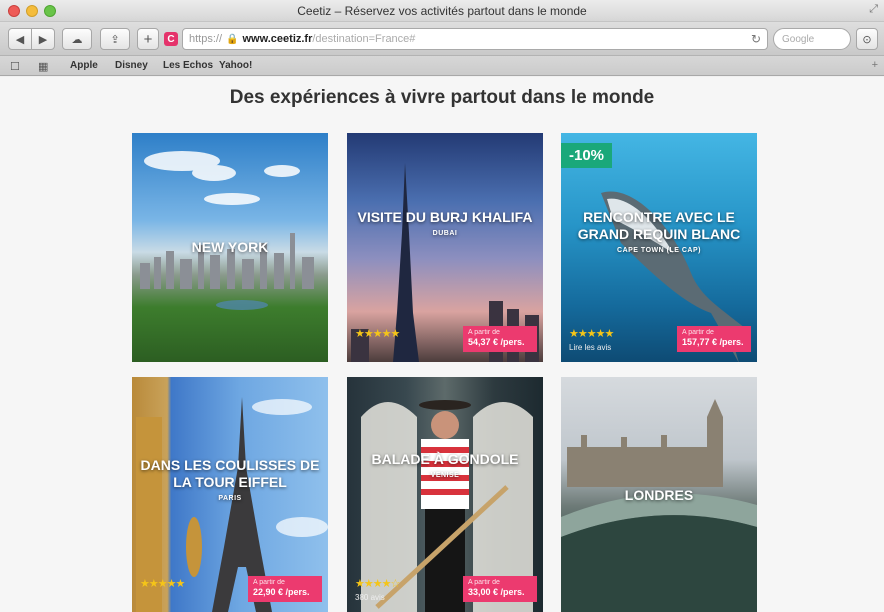 The height and width of the screenshot is (612, 884). I want to click on lock-icon: 🔒, so click(232, 39).